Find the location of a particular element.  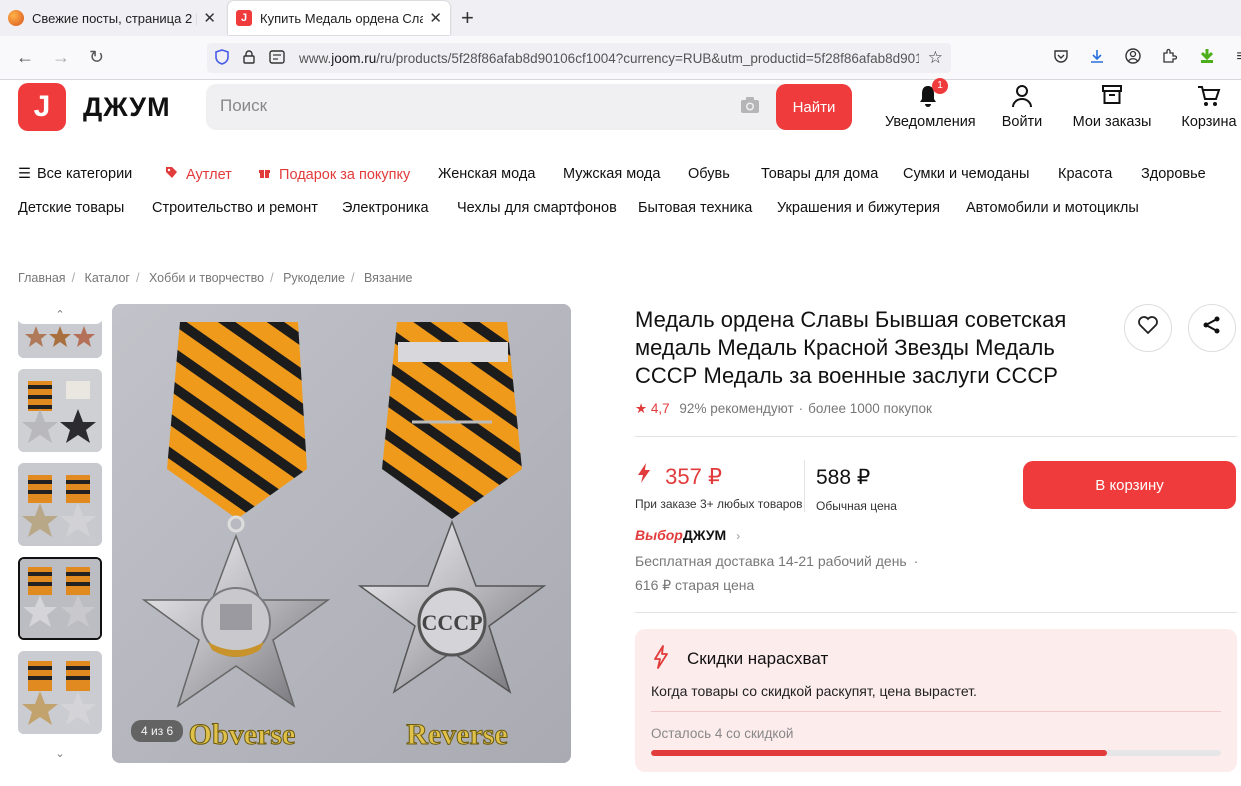

promo-progress-bar is located at coordinates (936, 753).